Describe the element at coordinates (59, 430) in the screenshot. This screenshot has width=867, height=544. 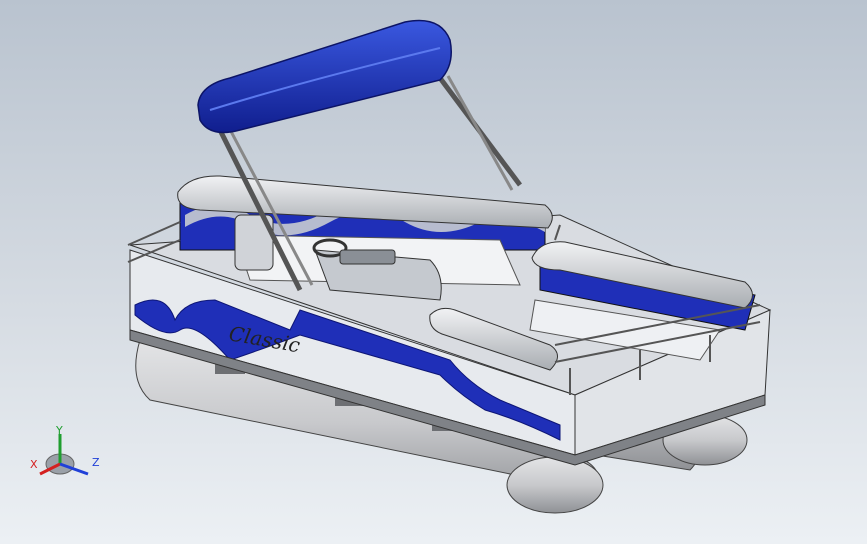
I see `y-axis-label: Y` at that location.